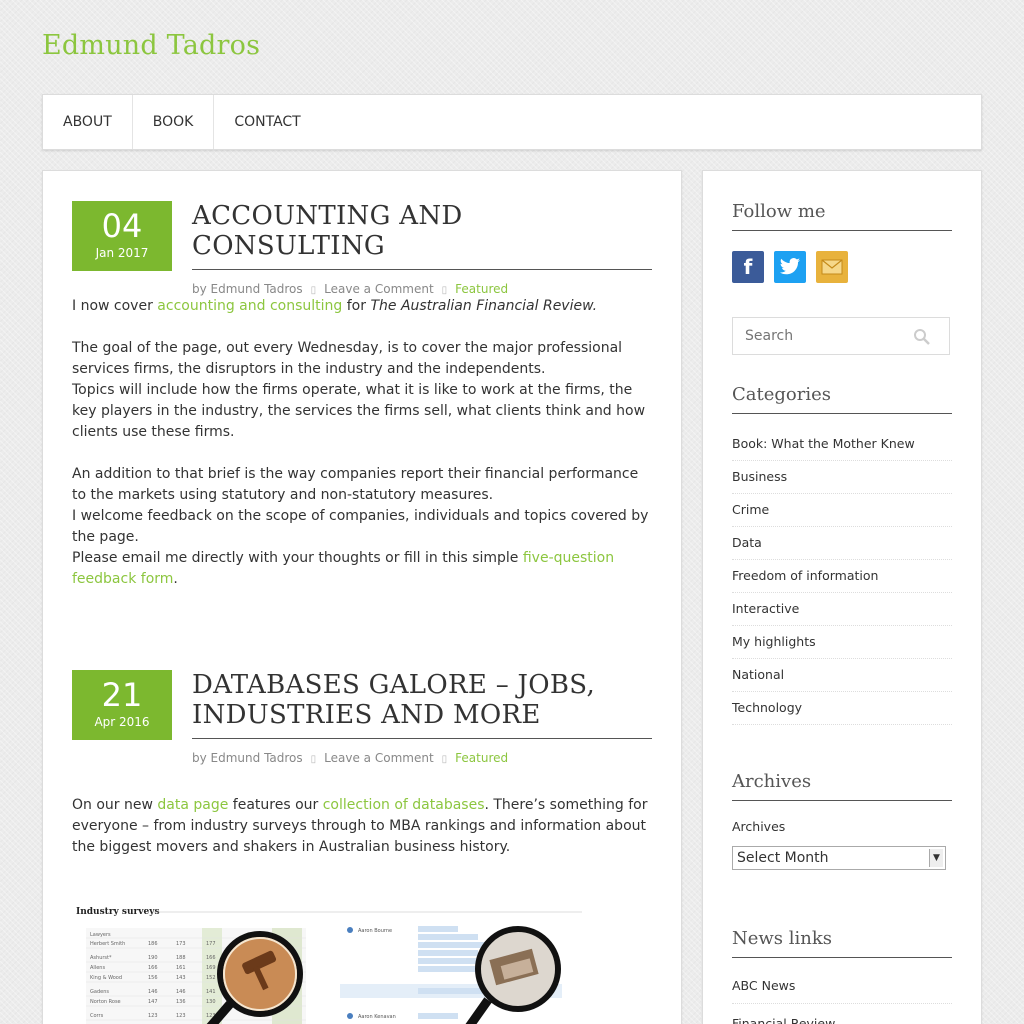 The height and width of the screenshot is (1024, 1024). What do you see at coordinates (181, 978) in the screenshot?
I see `svg-text: 143` at bounding box center [181, 978].